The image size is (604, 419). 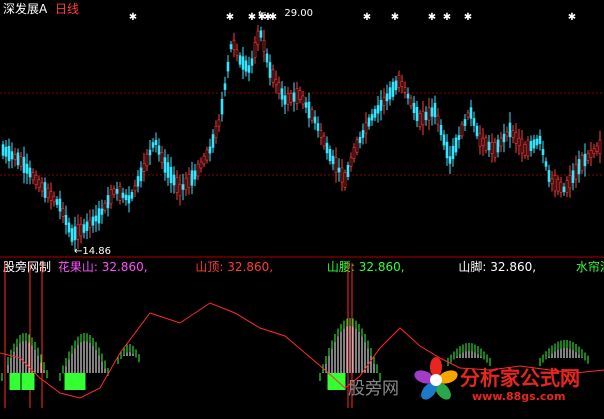 I want to click on overlay-watermark: 股旁网, so click(x=373, y=389).